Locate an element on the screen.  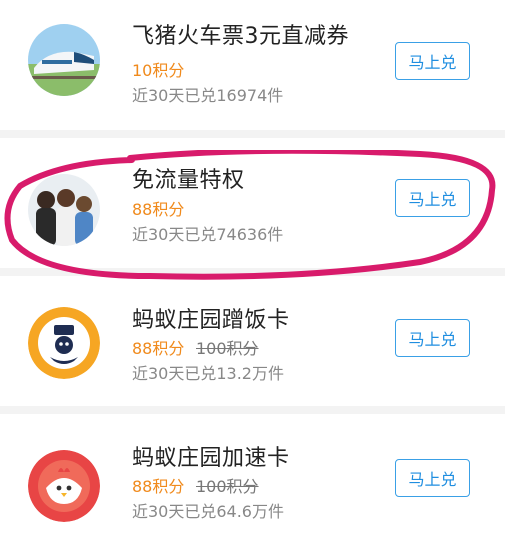
people-photo-icon is located at coordinates (64, 210).